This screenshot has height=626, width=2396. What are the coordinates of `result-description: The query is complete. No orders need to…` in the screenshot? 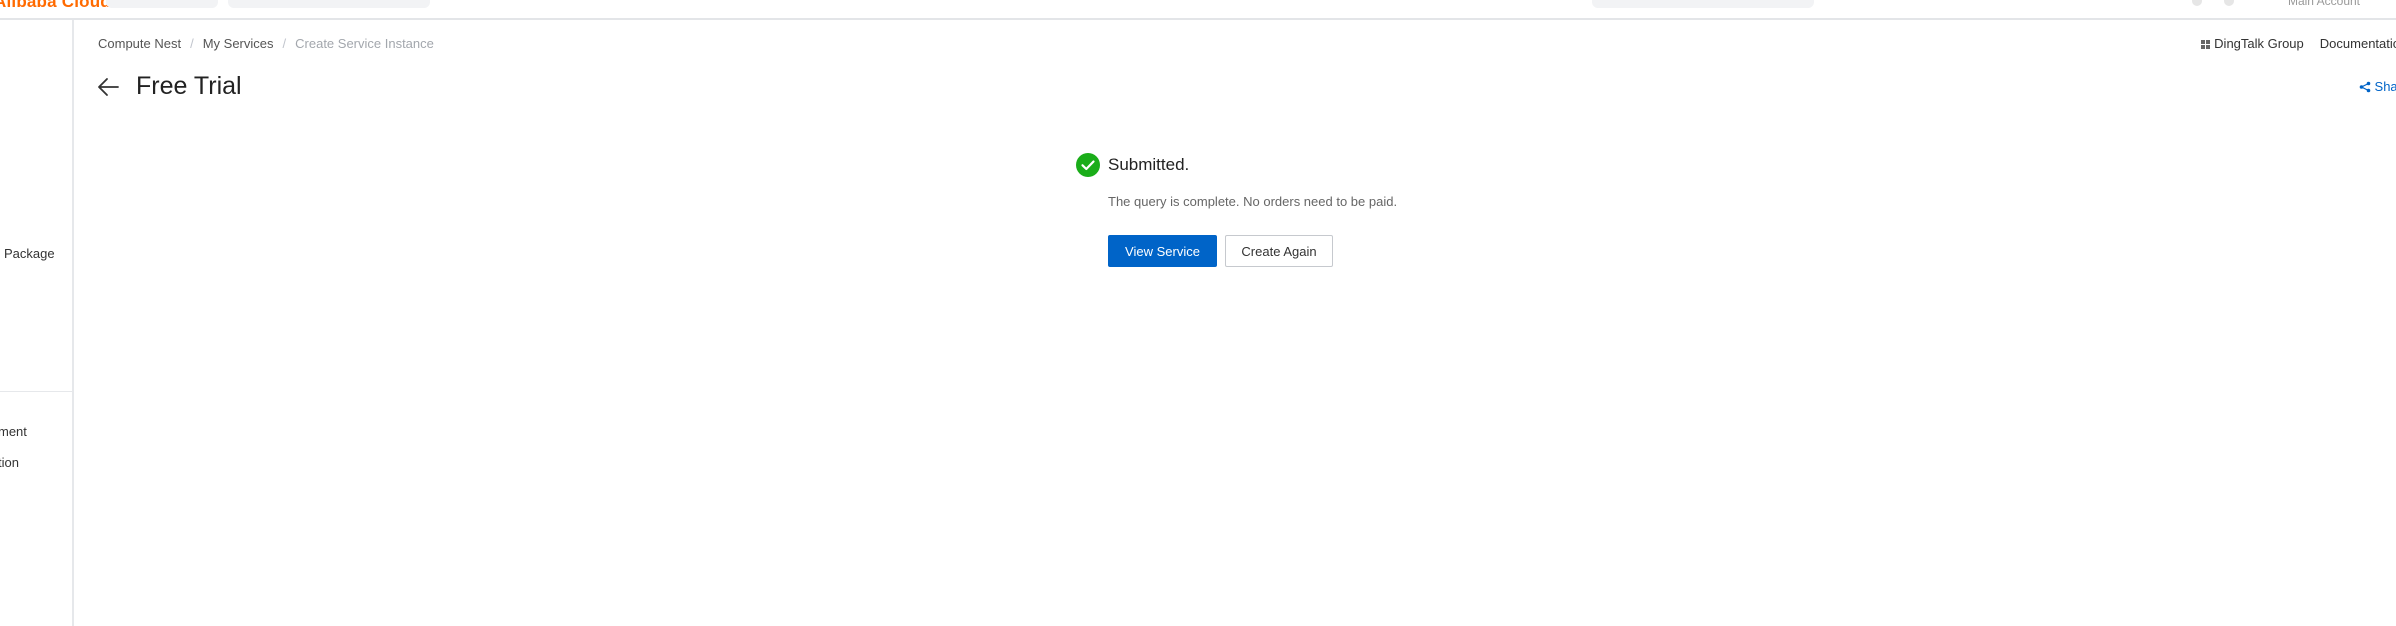 It's located at (1253, 201).